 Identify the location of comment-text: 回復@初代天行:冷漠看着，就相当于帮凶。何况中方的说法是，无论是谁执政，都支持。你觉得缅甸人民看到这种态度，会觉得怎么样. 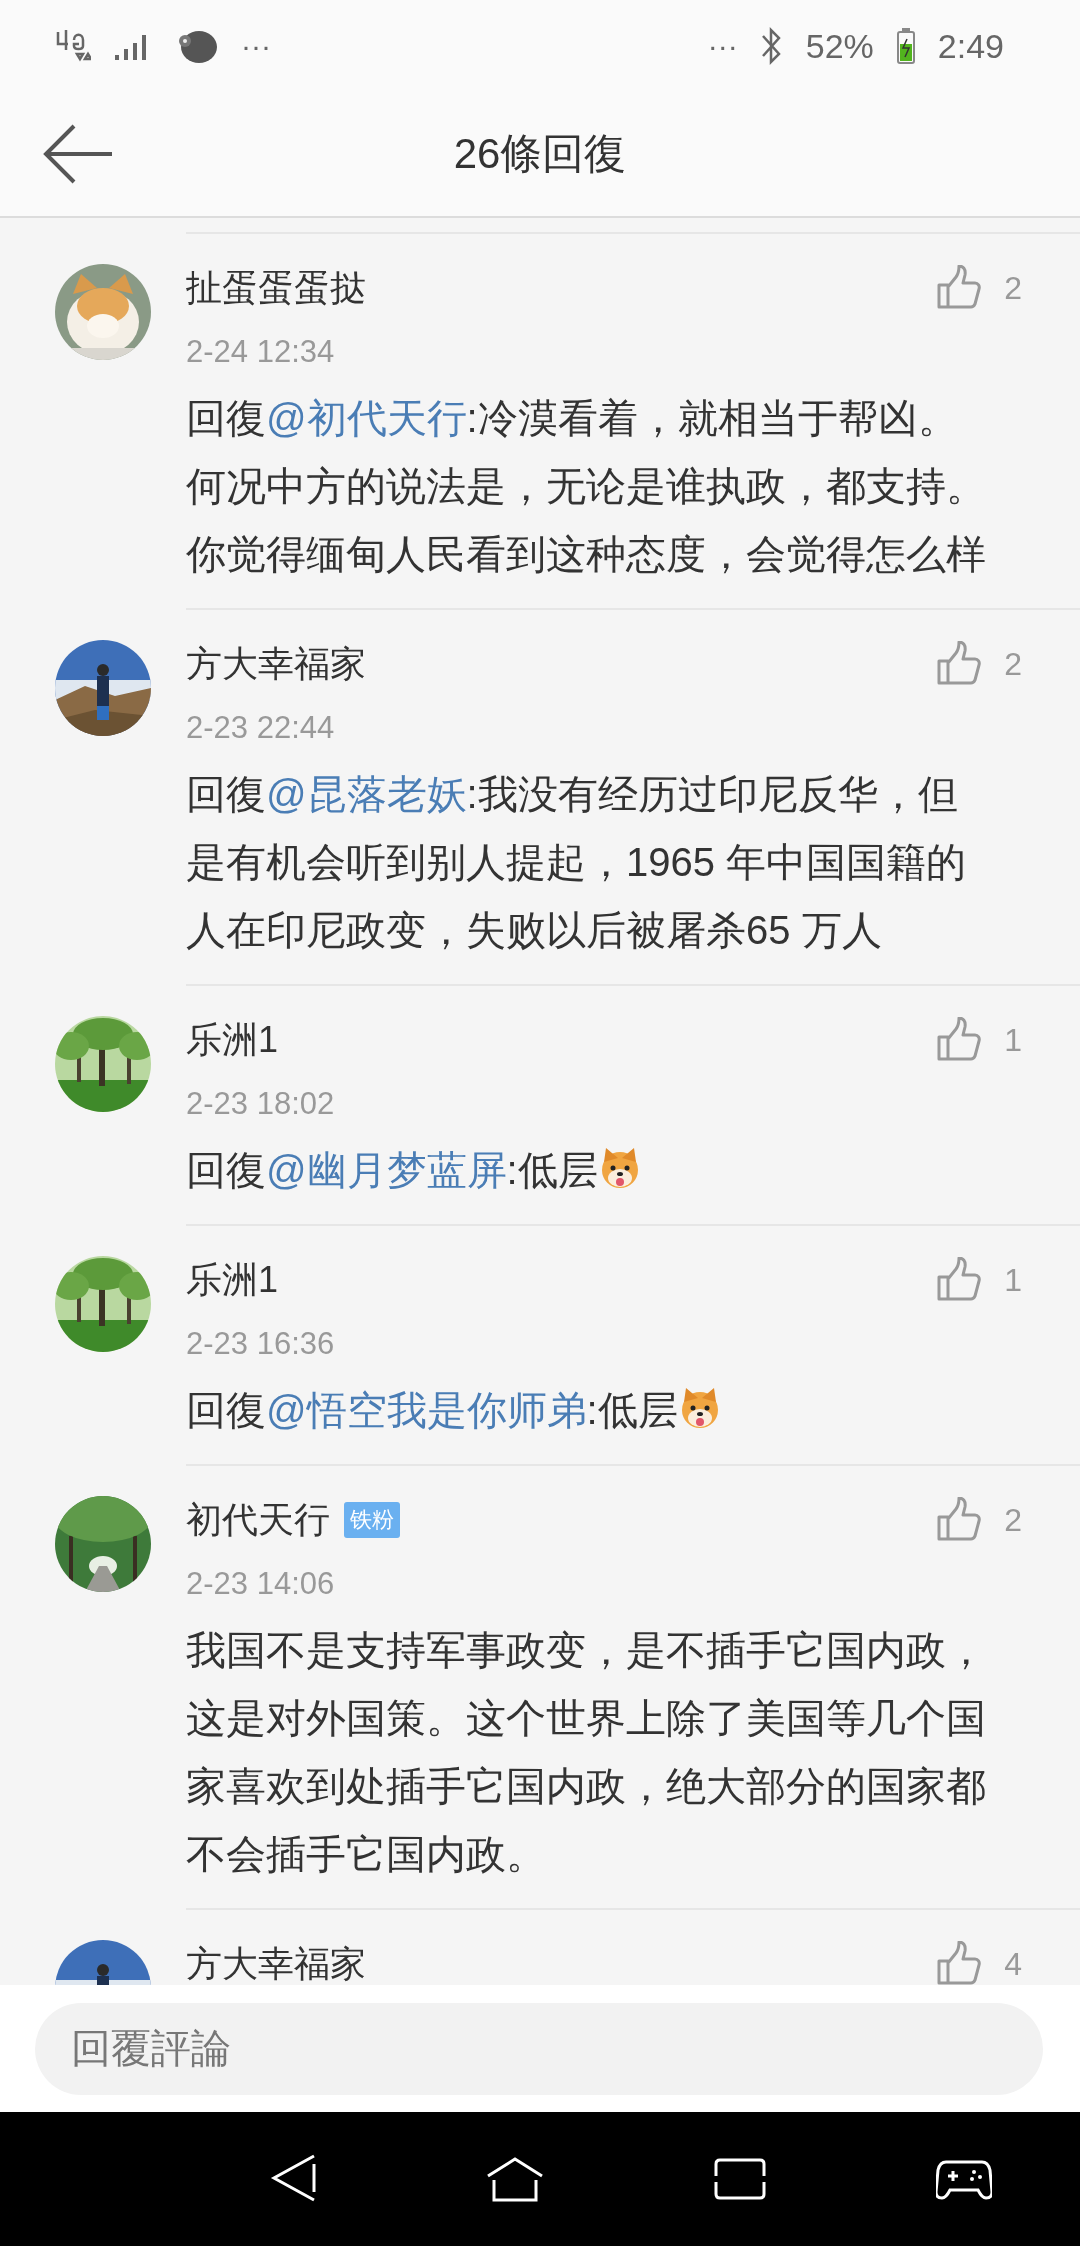
(586, 486).